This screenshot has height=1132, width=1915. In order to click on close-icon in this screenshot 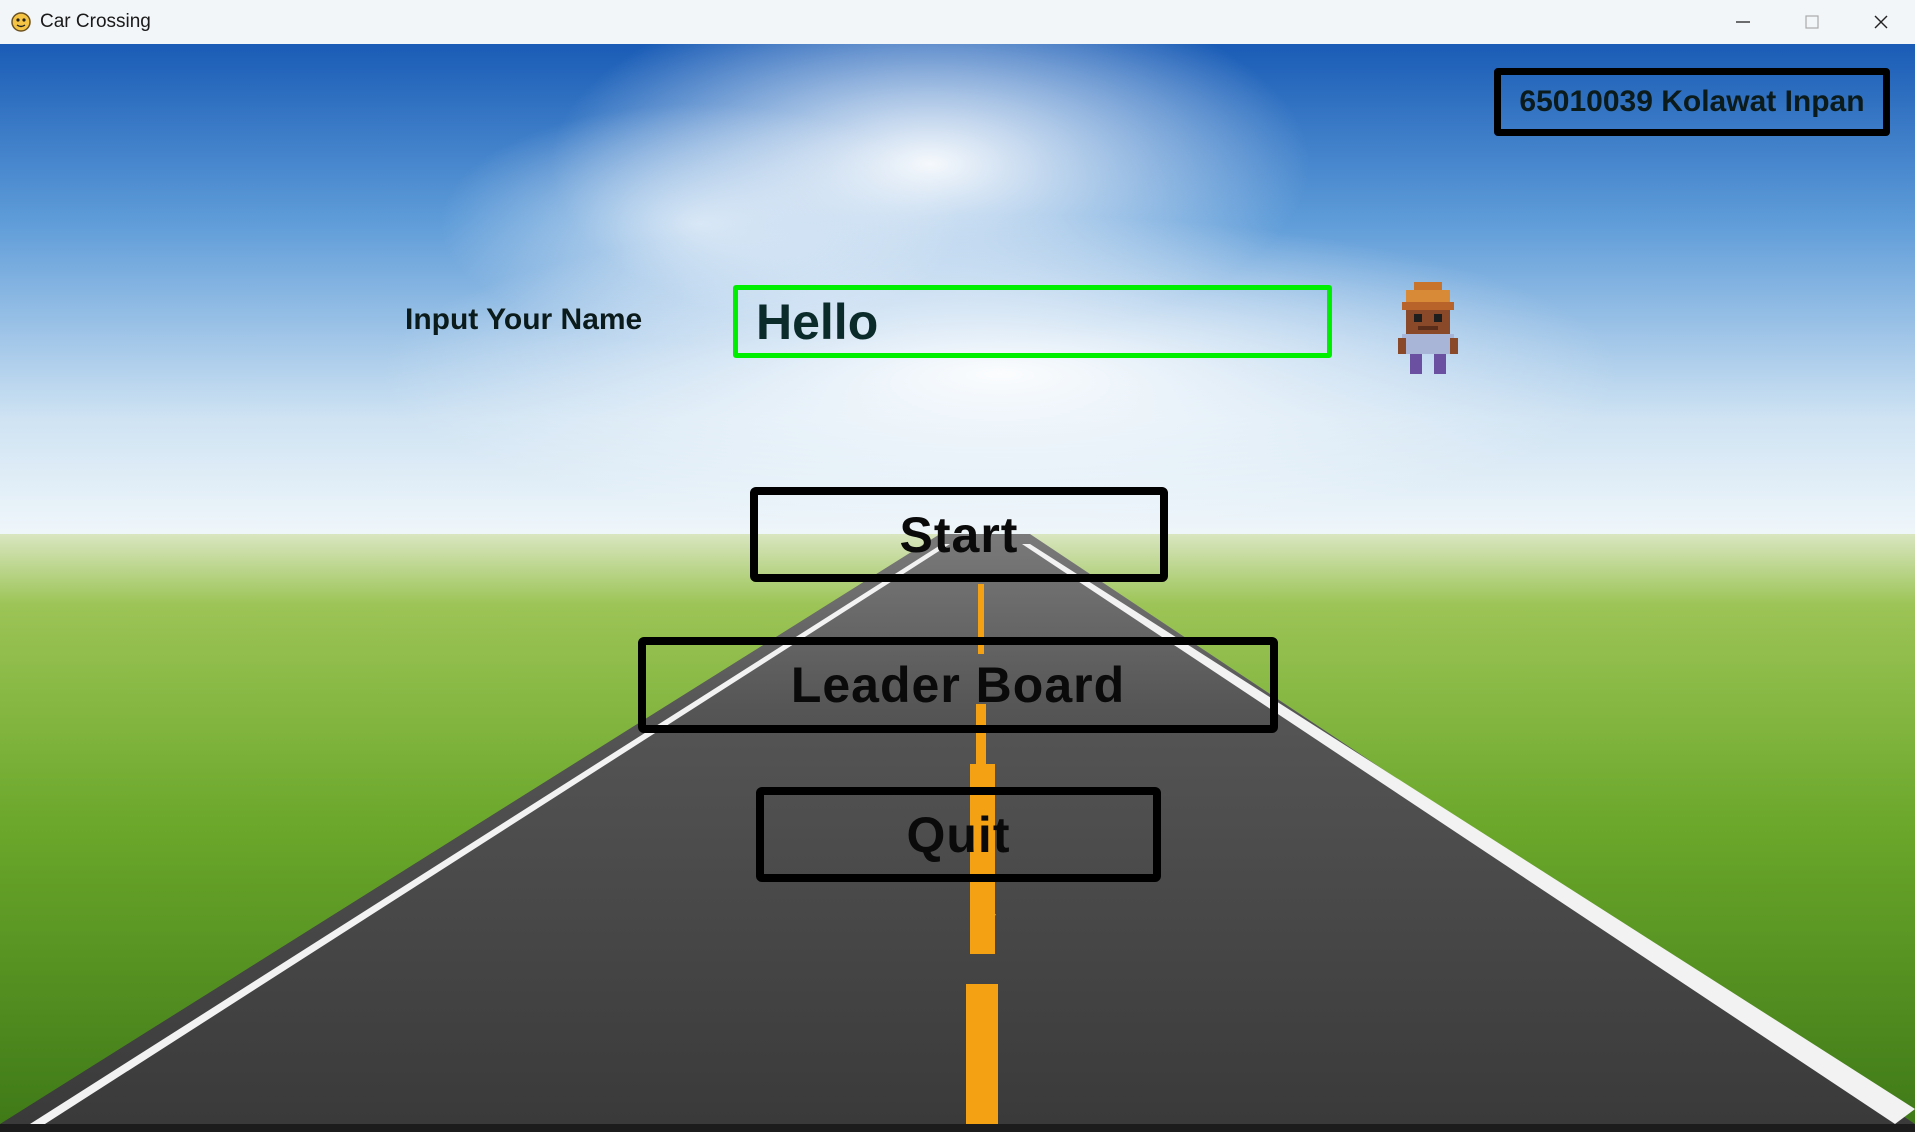, I will do `click(1881, 22)`.